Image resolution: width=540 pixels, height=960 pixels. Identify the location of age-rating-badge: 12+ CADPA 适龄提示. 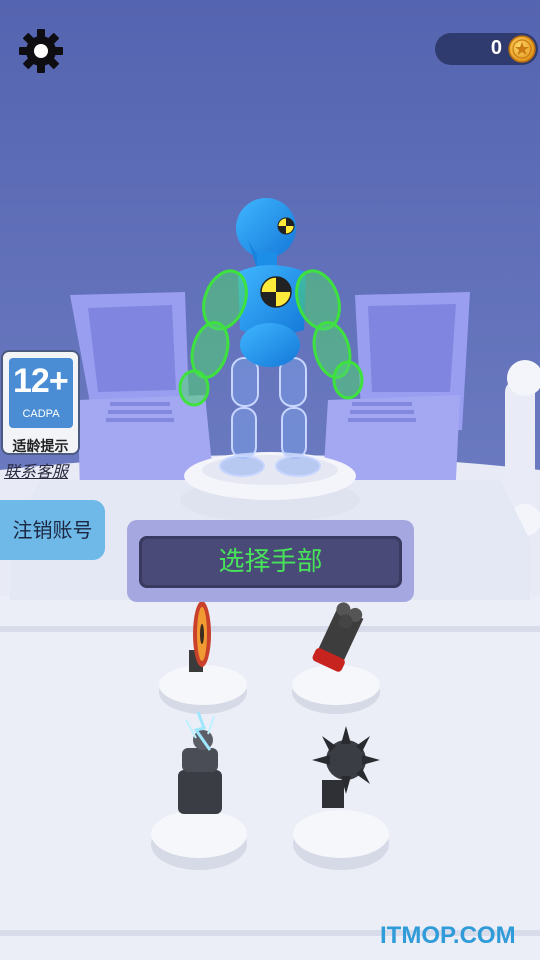
(40, 402).